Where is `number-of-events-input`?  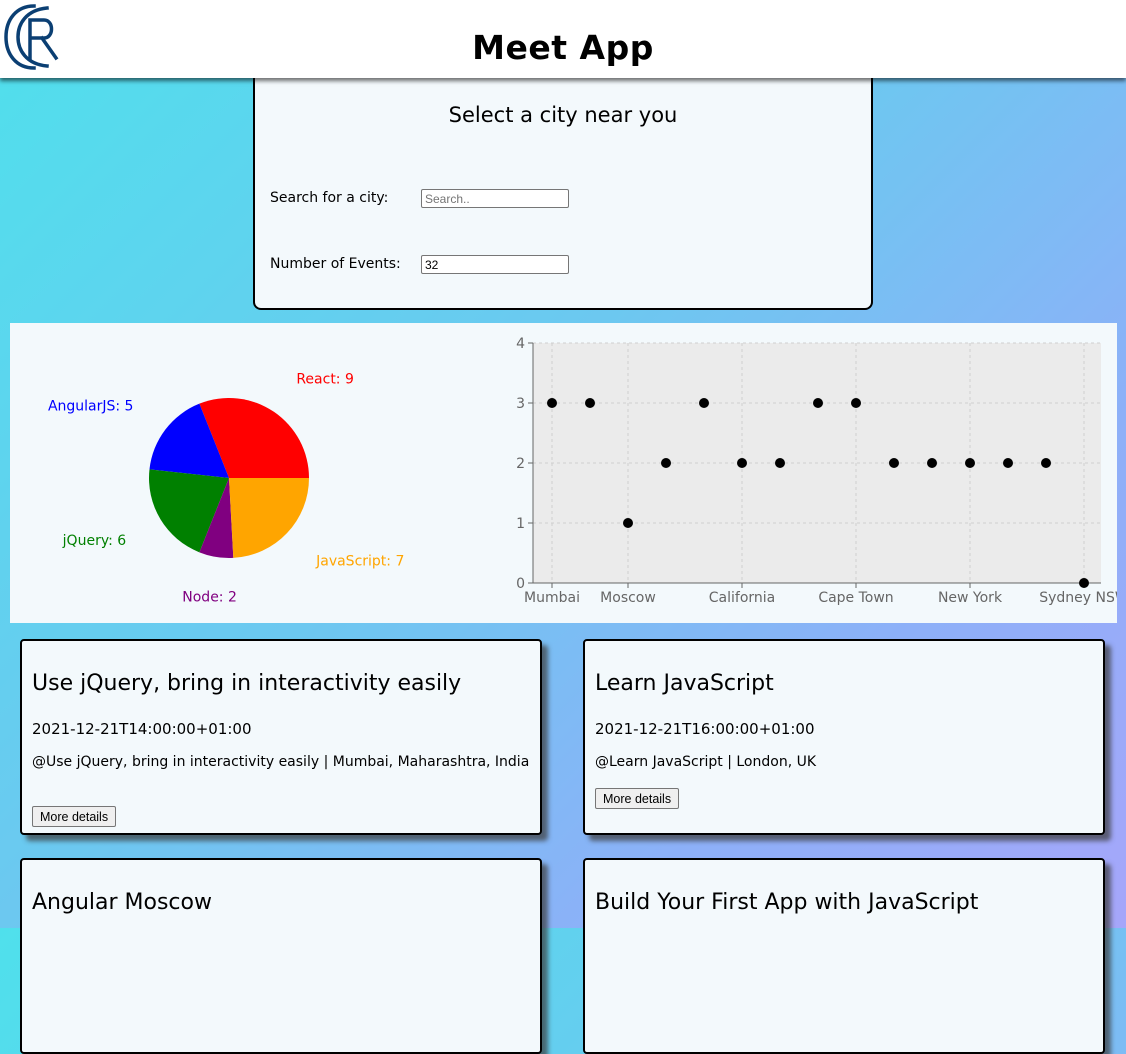
number-of-events-input is located at coordinates (495, 264).